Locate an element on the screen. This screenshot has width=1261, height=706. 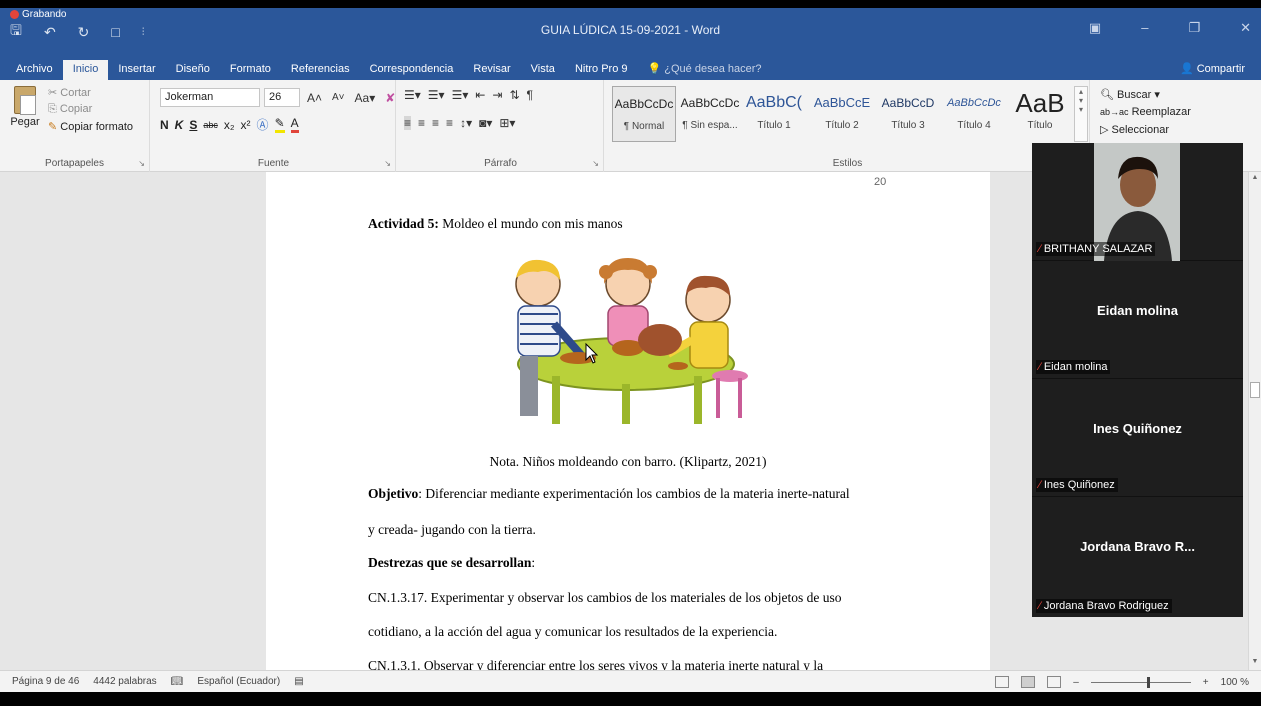
strikethrough-icon: abc is located at coordinates (210, 125).